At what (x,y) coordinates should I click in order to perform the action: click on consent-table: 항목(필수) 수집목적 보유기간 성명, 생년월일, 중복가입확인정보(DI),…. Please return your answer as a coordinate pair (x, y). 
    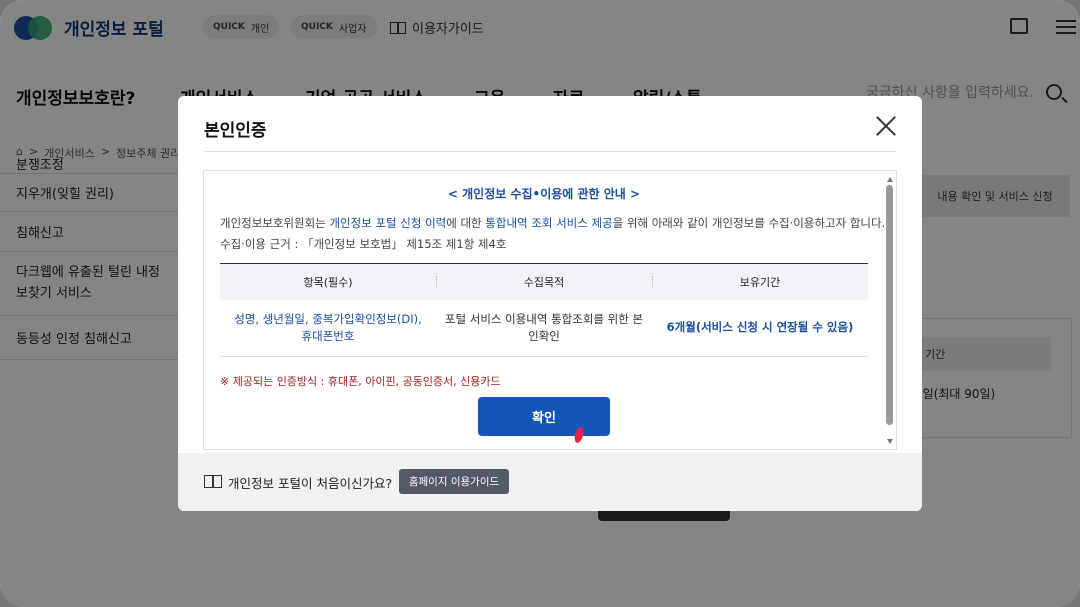
    Looking at the image, I should click on (544, 310).